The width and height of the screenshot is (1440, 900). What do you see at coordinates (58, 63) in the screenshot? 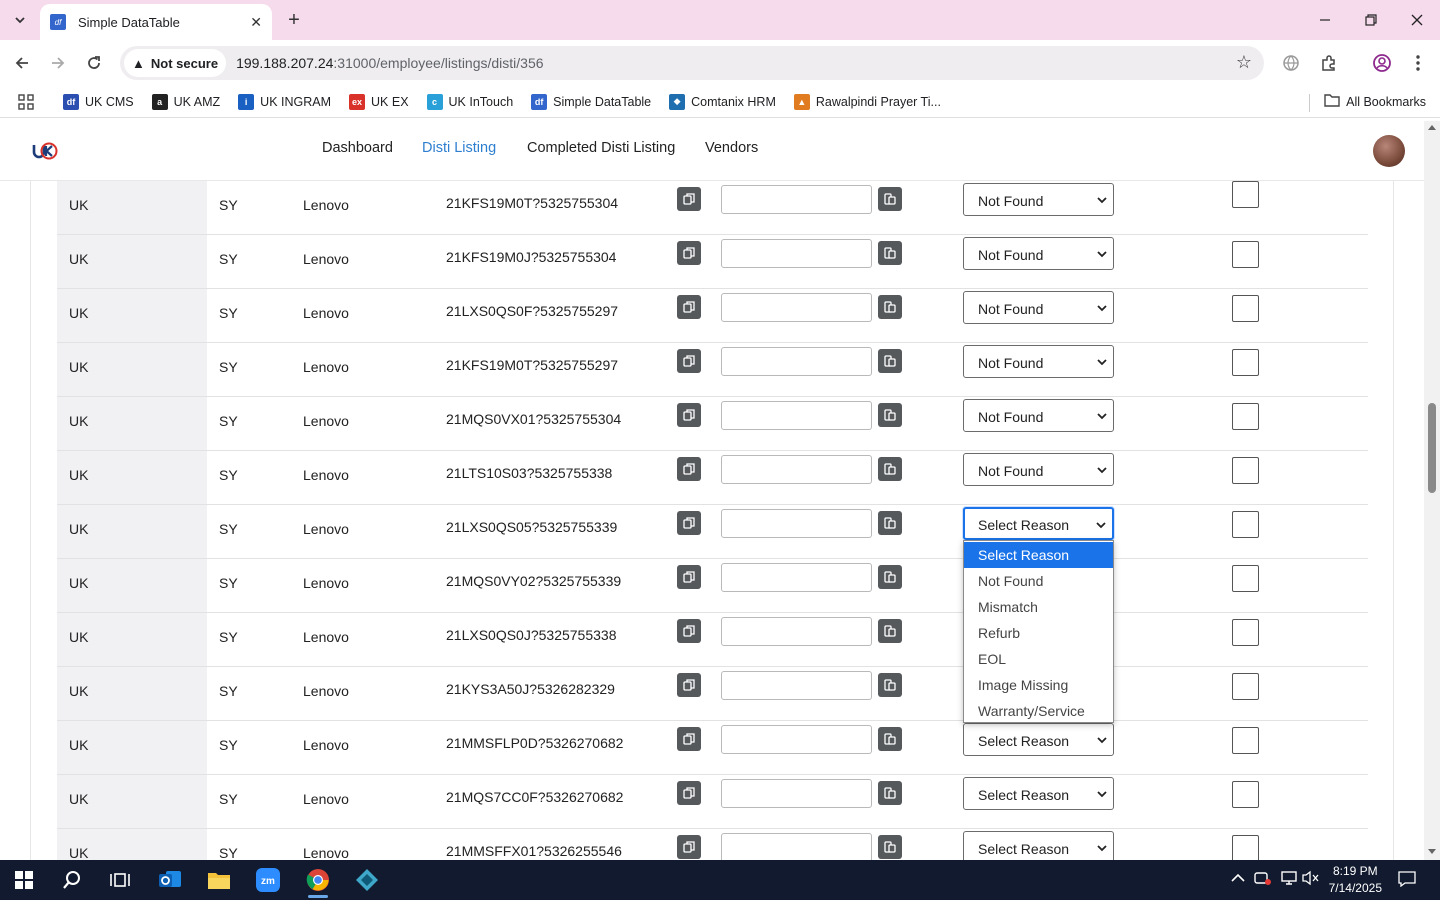
I see `forward-icon` at bounding box center [58, 63].